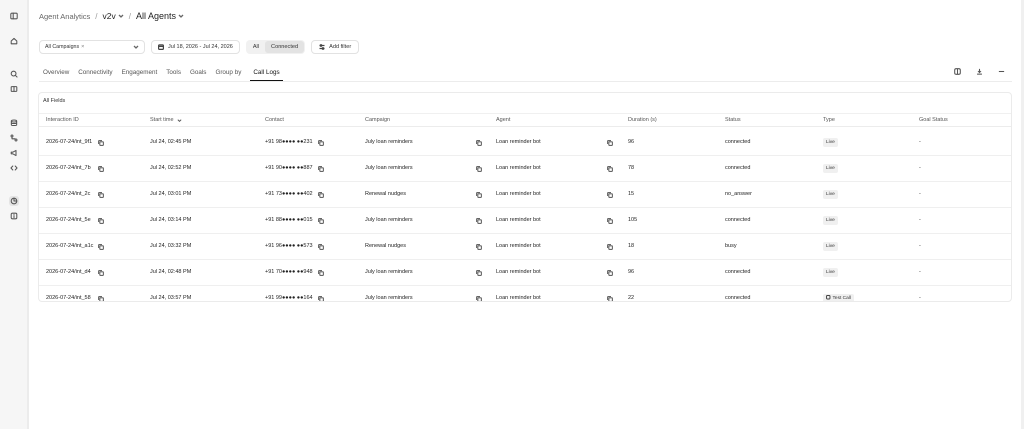 The height and width of the screenshot is (429, 1024). What do you see at coordinates (68, 194) in the screenshot?
I see `interaction-id-cell: 2026-07-24/int_2c` at bounding box center [68, 194].